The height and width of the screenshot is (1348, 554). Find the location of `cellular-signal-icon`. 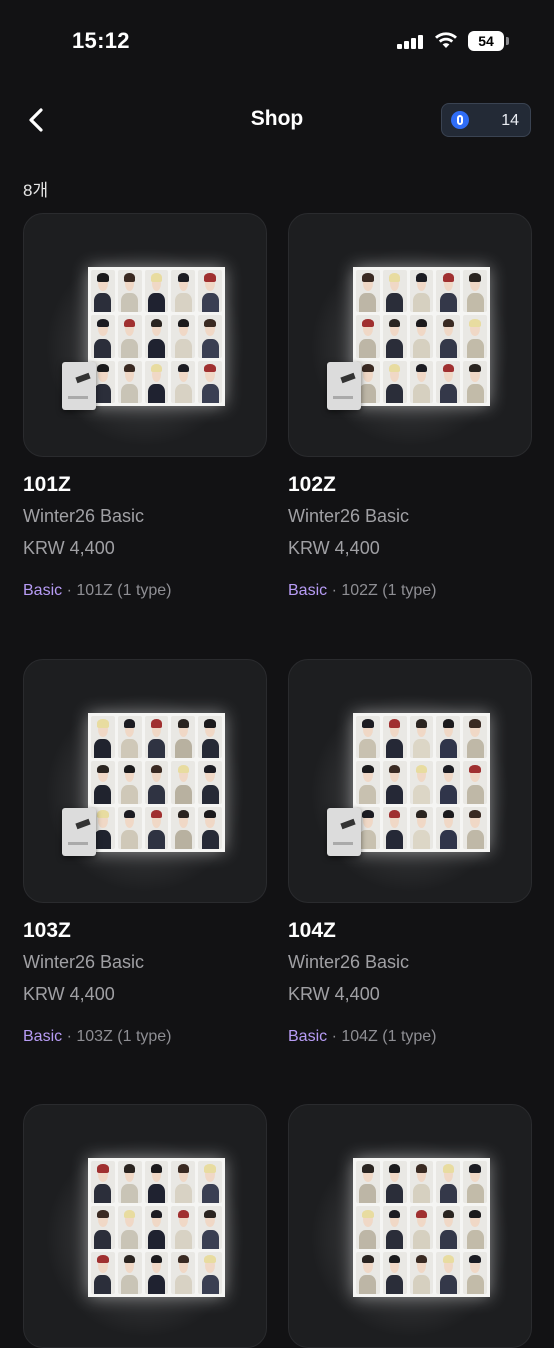

cellular-signal-icon is located at coordinates (411, 42).